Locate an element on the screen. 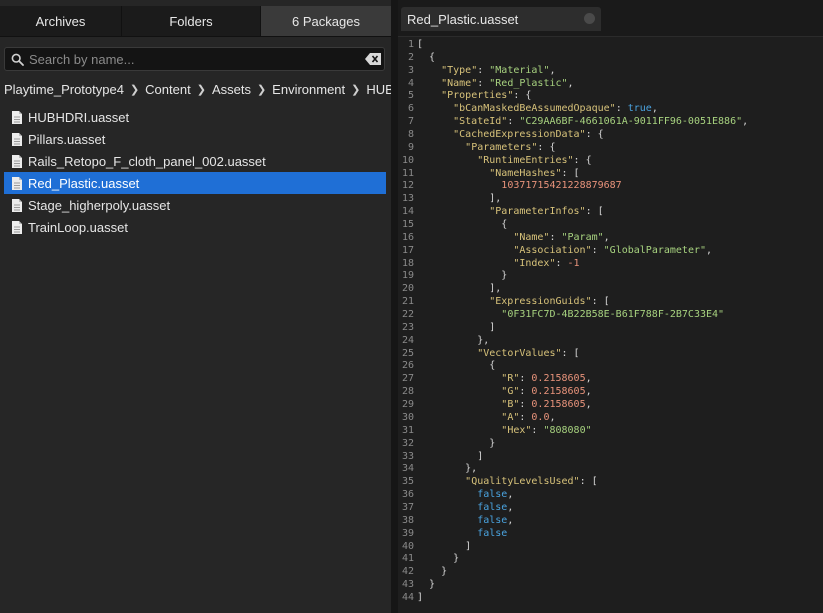 The image size is (823, 613). editor-tab: Red_Plastic.uasset is located at coordinates (501, 19).